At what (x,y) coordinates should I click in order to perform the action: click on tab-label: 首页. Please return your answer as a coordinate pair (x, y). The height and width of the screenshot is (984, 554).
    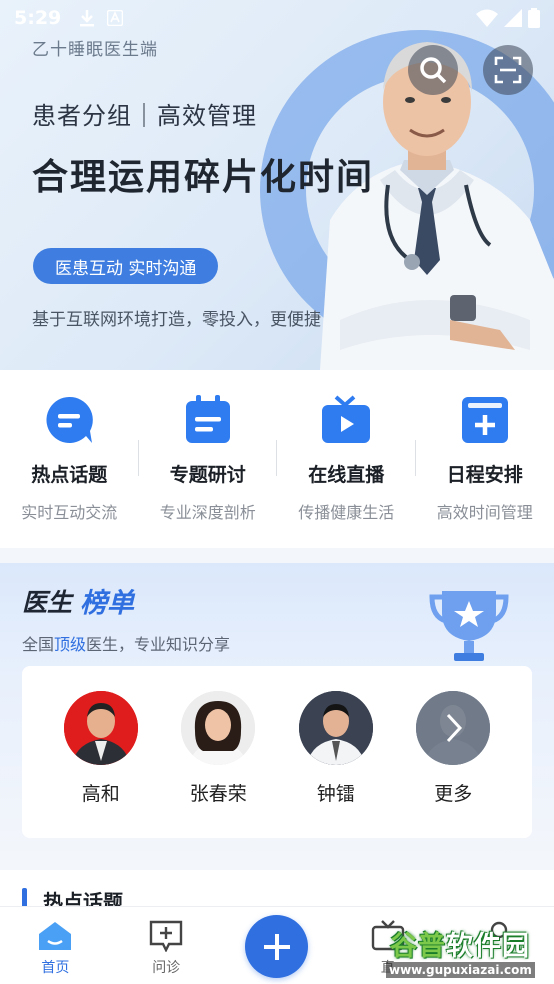
    Looking at the image, I should click on (55, 968).